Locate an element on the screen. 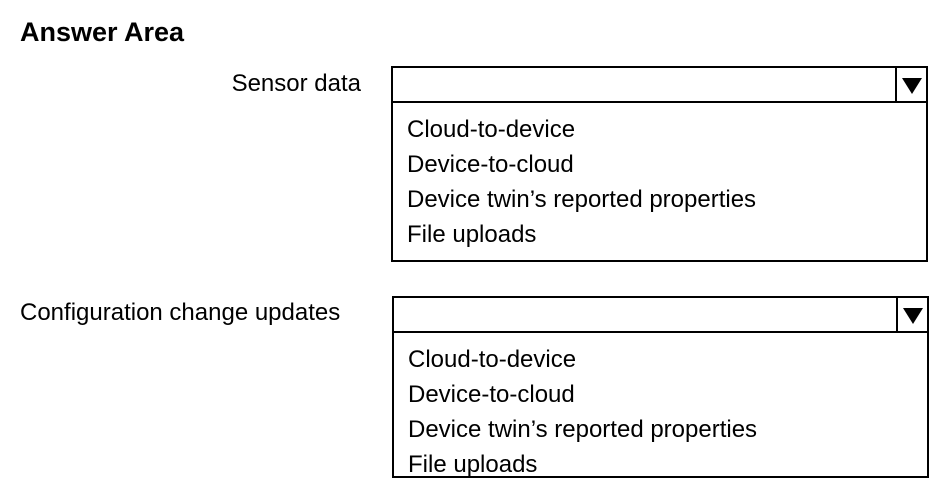 The image size is (943, 497). sensor-data-select is located at coordinates (659, 85).